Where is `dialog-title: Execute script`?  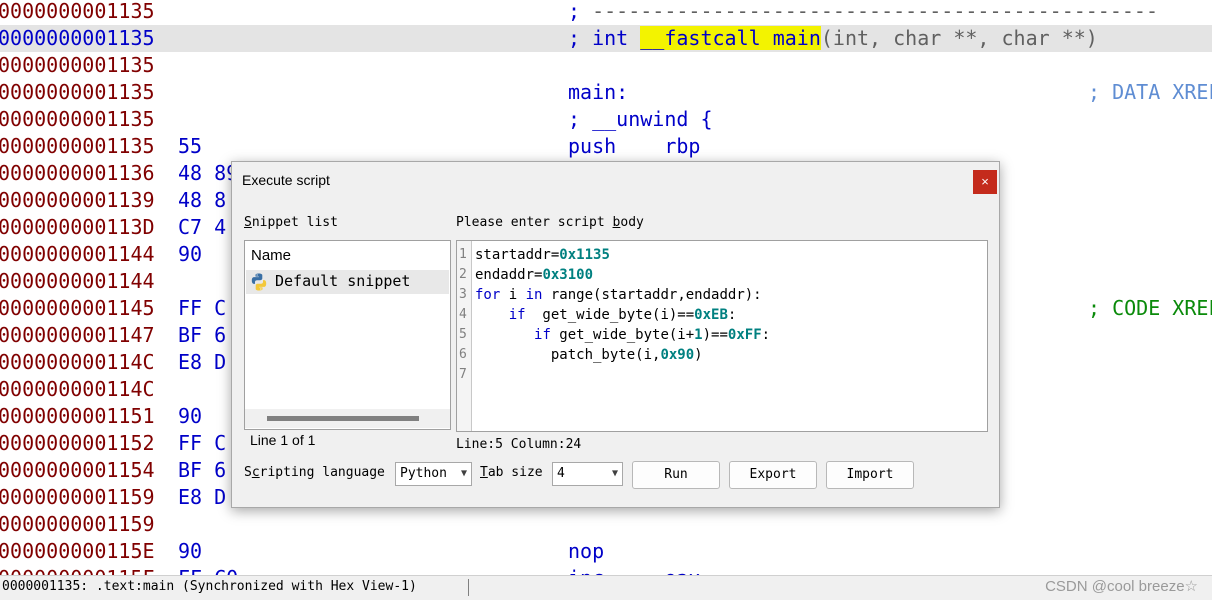 dialog-title: Execute script is located at coordinates (286, 180).